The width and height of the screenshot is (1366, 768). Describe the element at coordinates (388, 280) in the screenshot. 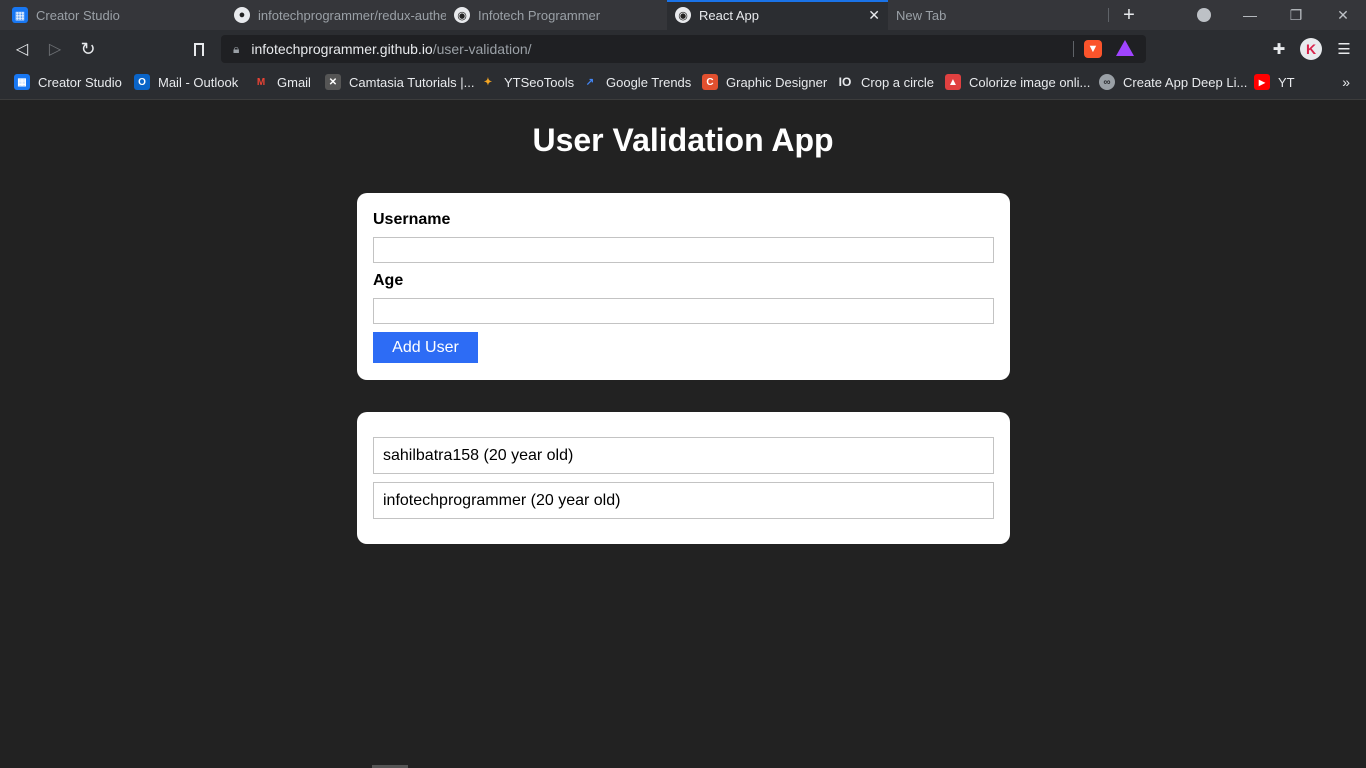

I see `age-label: Age` at that location.